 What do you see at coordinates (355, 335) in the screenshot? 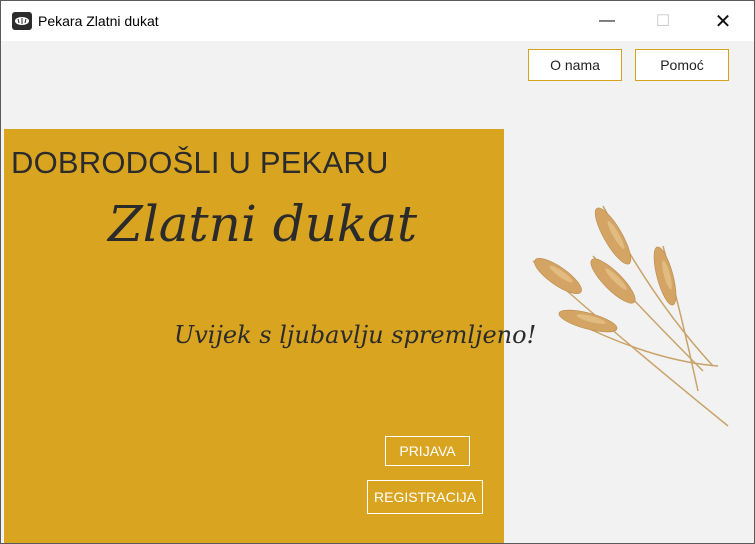
I see `slogan: Uvijek s ljubavlju spremljeno!` at bounding box center [355, 335].